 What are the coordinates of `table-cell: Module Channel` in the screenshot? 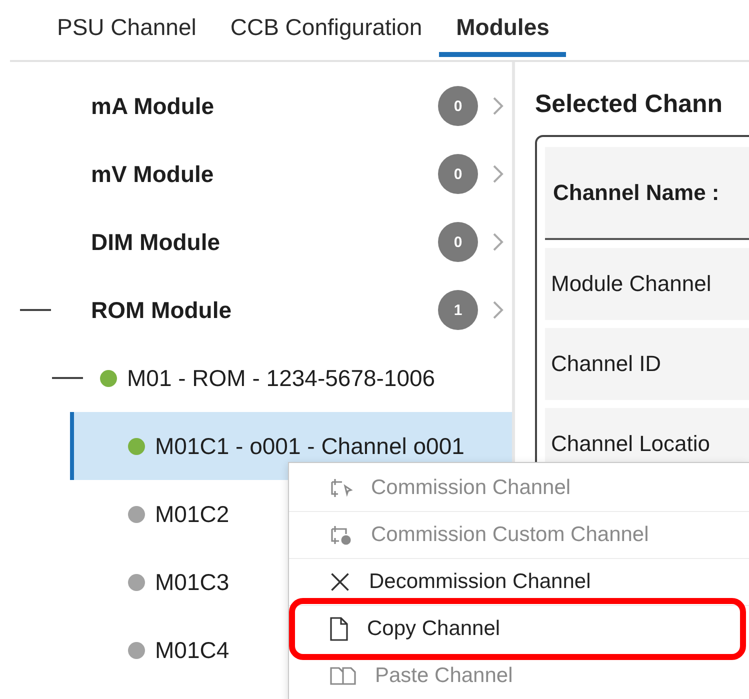 It's located at (647, 284).